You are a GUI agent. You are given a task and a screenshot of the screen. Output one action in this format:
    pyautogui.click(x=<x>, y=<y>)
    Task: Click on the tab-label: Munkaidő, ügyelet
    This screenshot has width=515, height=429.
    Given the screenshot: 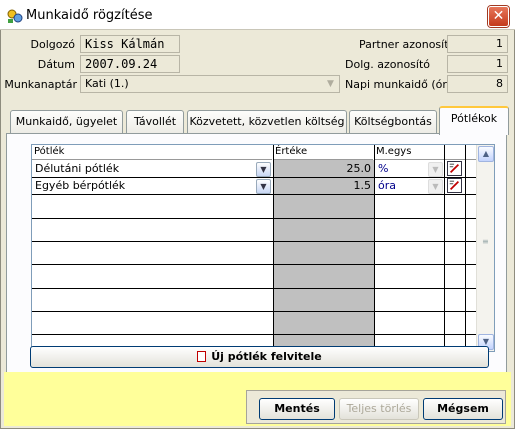 What is the action you would take?
    pyautogui.click(x=66, y=121)
    